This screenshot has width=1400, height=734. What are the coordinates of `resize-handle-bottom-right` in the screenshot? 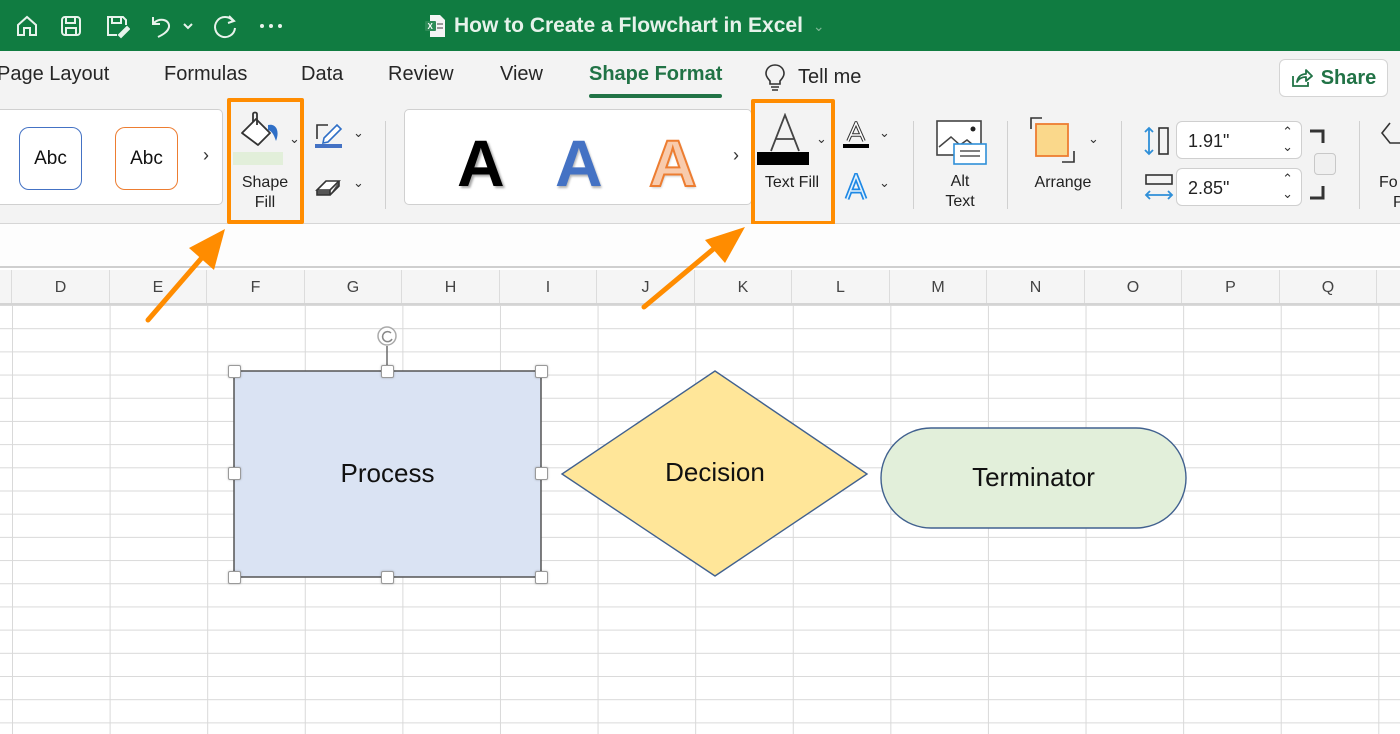 It's located at (541, 577).